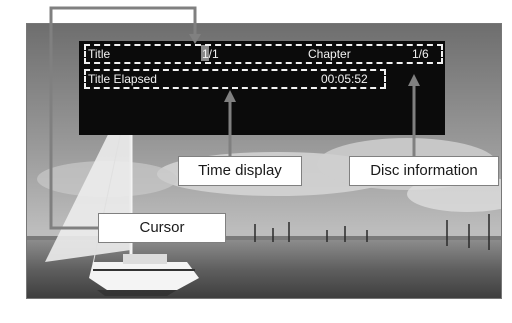 Image resolution: width=512 pixels, height=323 pixels. Describe the element at coordinates (162, 228) in the screenshot. I see `cursor-callout: Cursor` at that location.